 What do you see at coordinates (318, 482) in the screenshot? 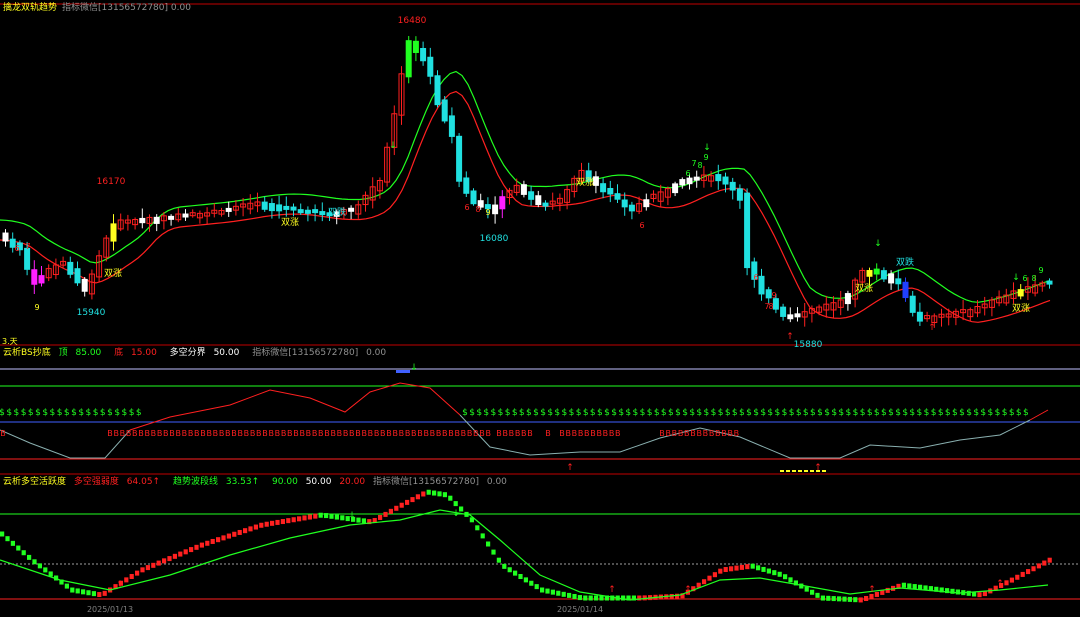
I see `panel3-item-50: 50.00` at bounding box center [318, 482].